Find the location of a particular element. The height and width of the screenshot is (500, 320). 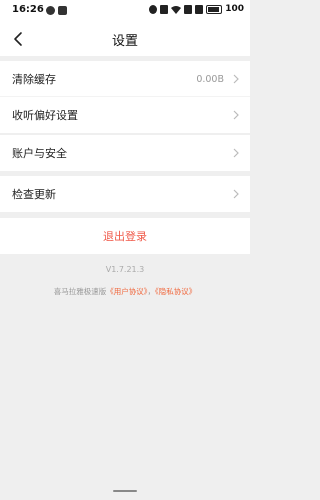

agreement-line: 喜马拉雅极速版《用户协议》，《隐私协议》 is located at coordinates (125, 291).